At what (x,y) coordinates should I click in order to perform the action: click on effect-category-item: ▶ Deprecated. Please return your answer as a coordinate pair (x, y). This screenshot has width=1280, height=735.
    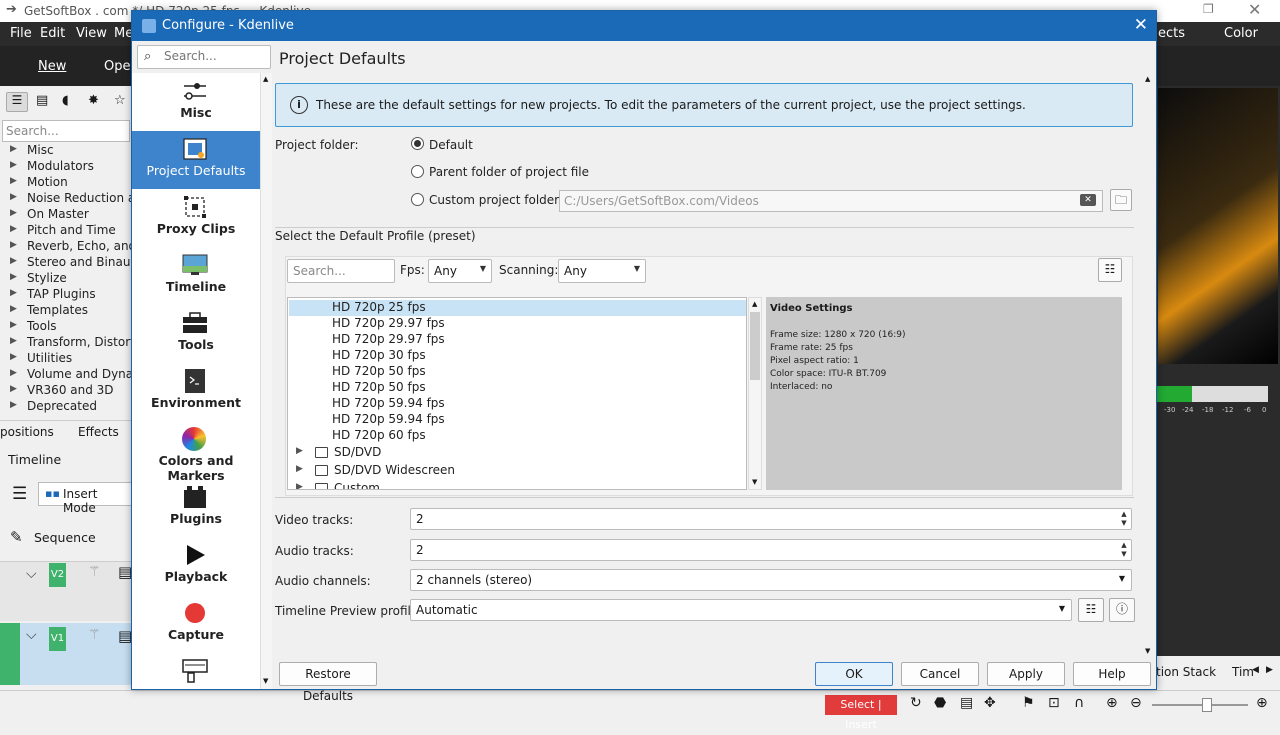
    Looking at the image, I should click on (66, 407).